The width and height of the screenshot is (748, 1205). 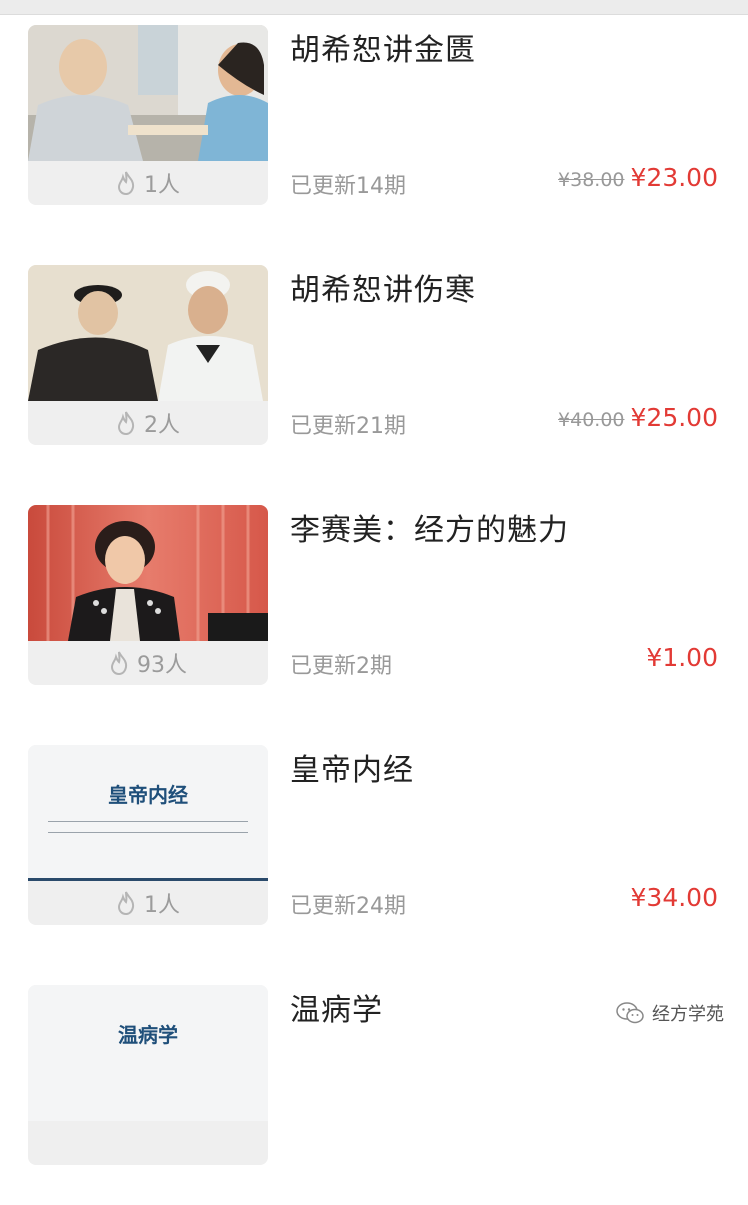 I want to click on status-bar-strip, so click(x=374, y=7).